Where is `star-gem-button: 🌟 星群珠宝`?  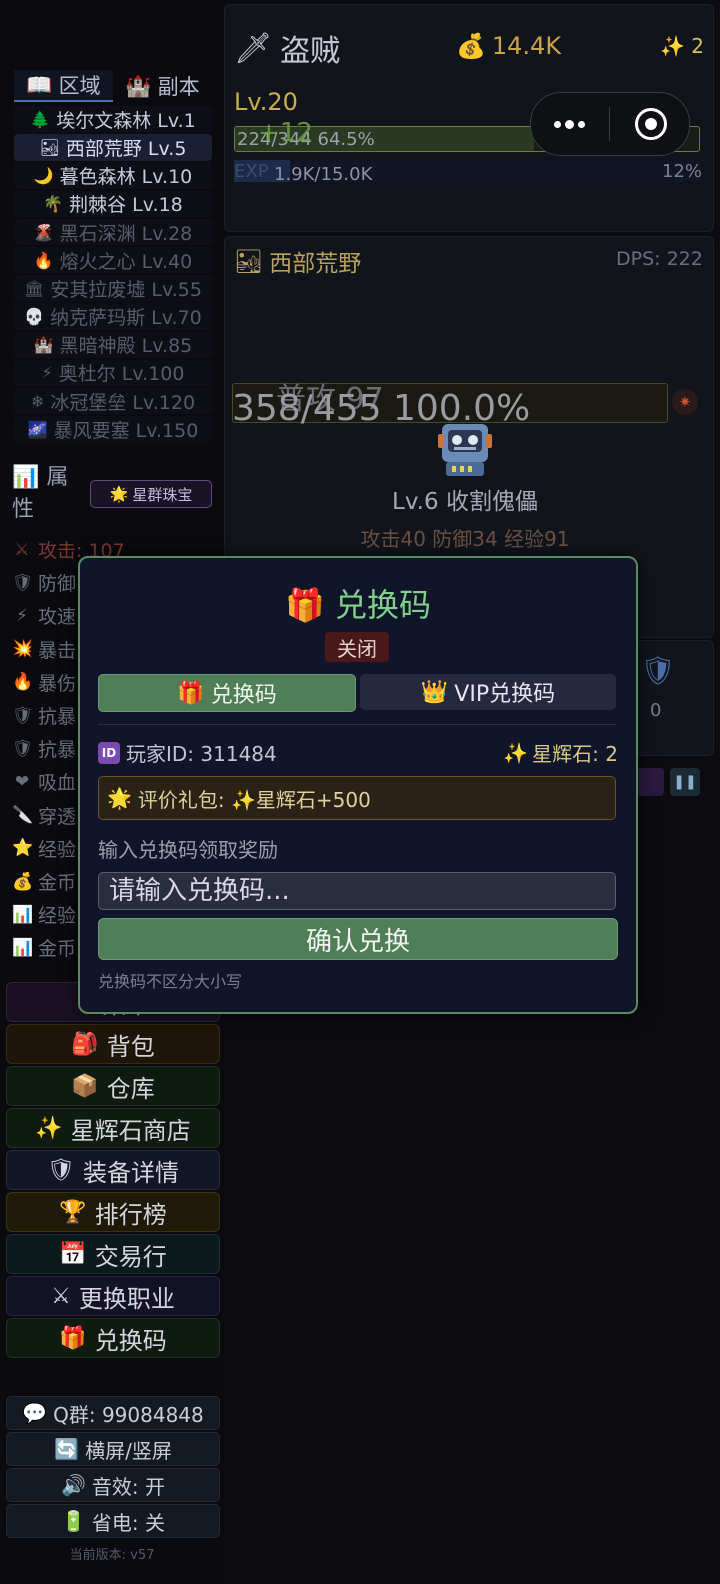 star-gem-button: 🌟 星群珠宝 is located at coordinates (151, 494).